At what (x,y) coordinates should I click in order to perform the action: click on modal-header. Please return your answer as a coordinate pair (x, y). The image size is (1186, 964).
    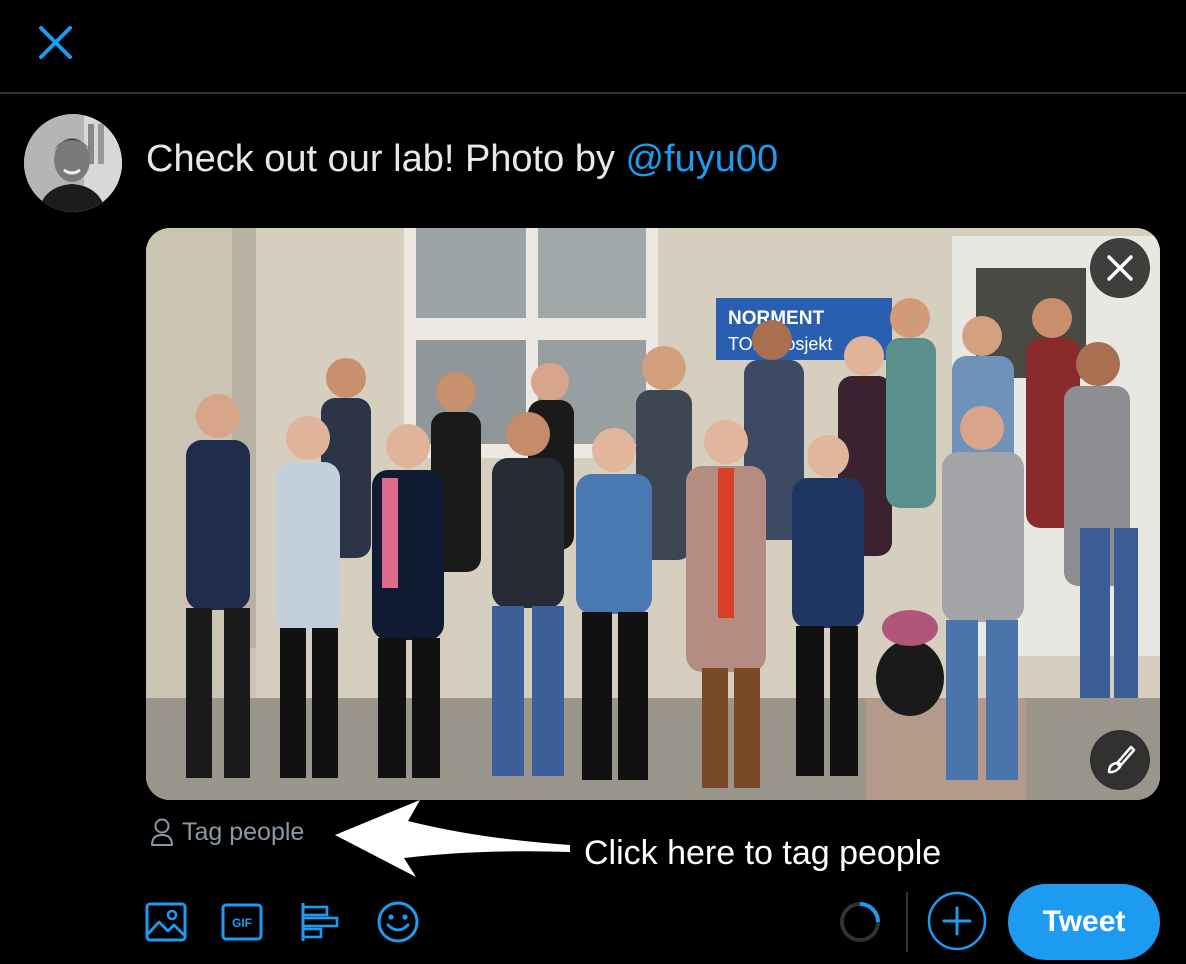
    Looking at the image, I should click on (593, 47).